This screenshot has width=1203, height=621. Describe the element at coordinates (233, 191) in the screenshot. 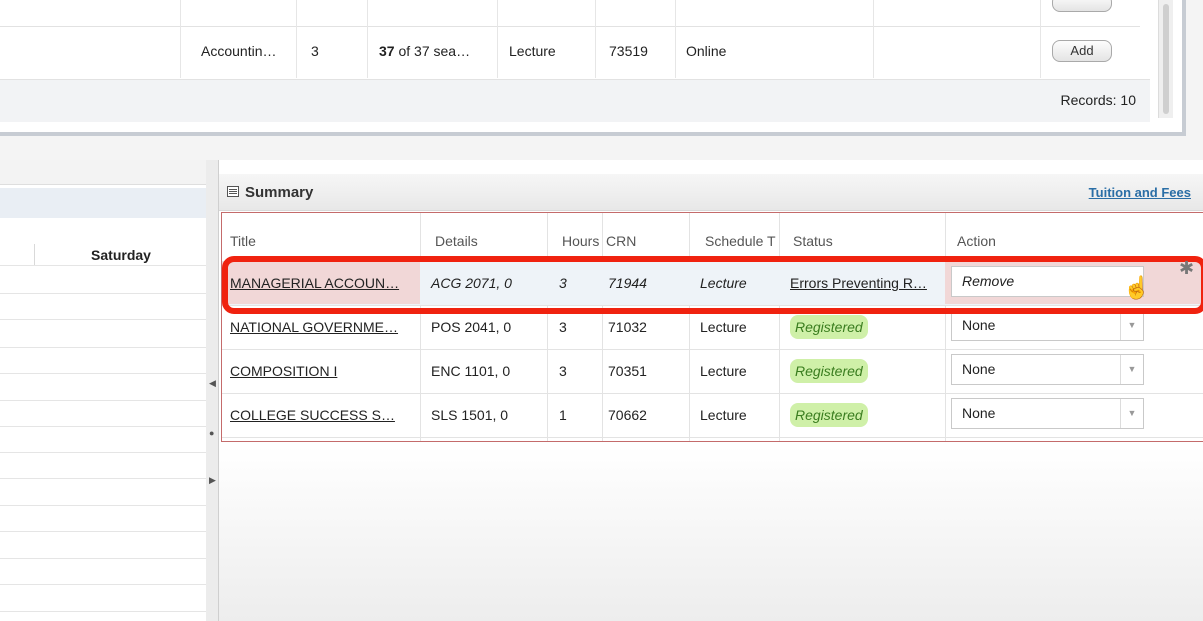

I see `summary-icon` at that location.